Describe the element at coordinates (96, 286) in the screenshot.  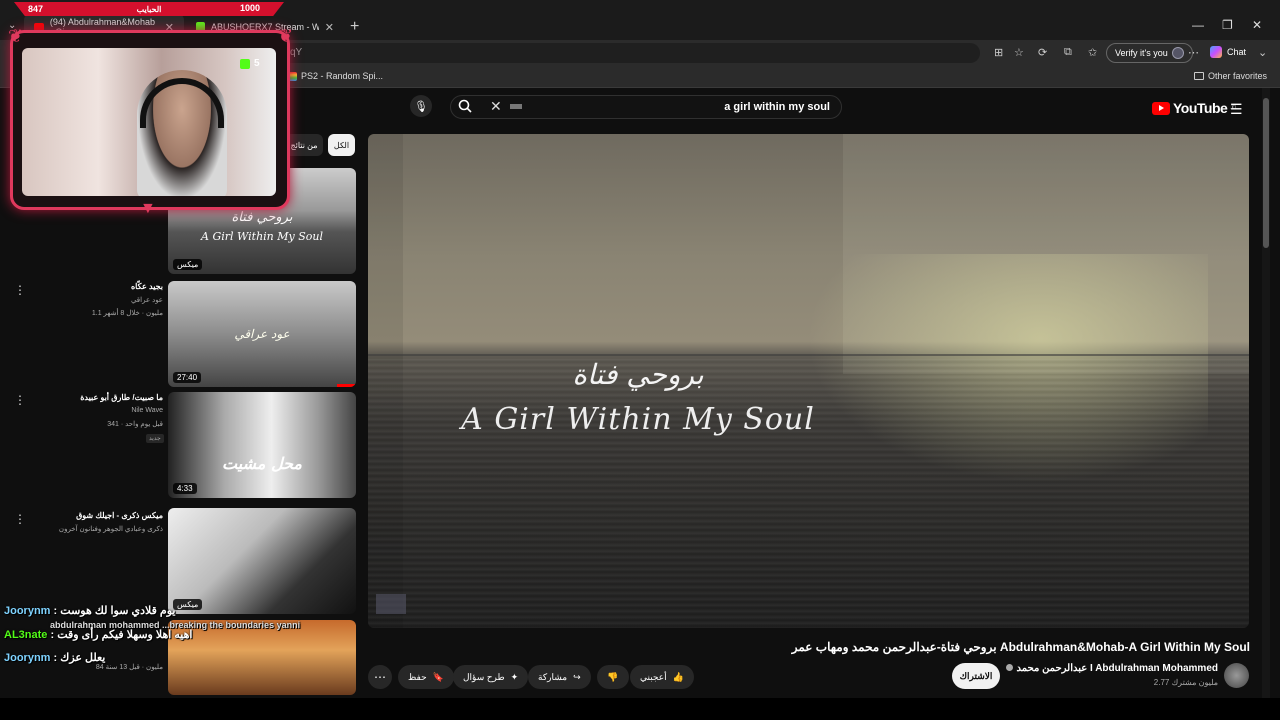
I see `recommendation-title: بجيد عكّاه` at that location.